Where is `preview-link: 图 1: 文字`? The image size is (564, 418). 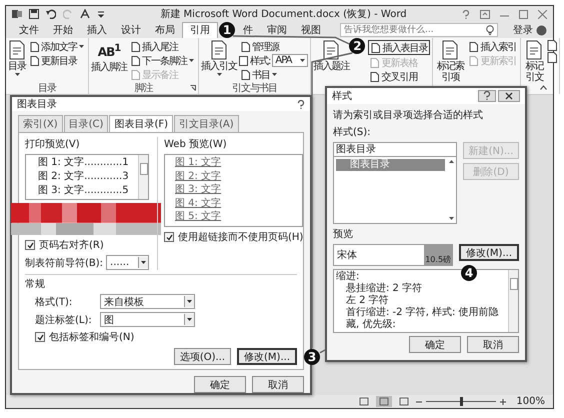
preview-link: 图 1: 文字 is located at coordinates (238, 163).